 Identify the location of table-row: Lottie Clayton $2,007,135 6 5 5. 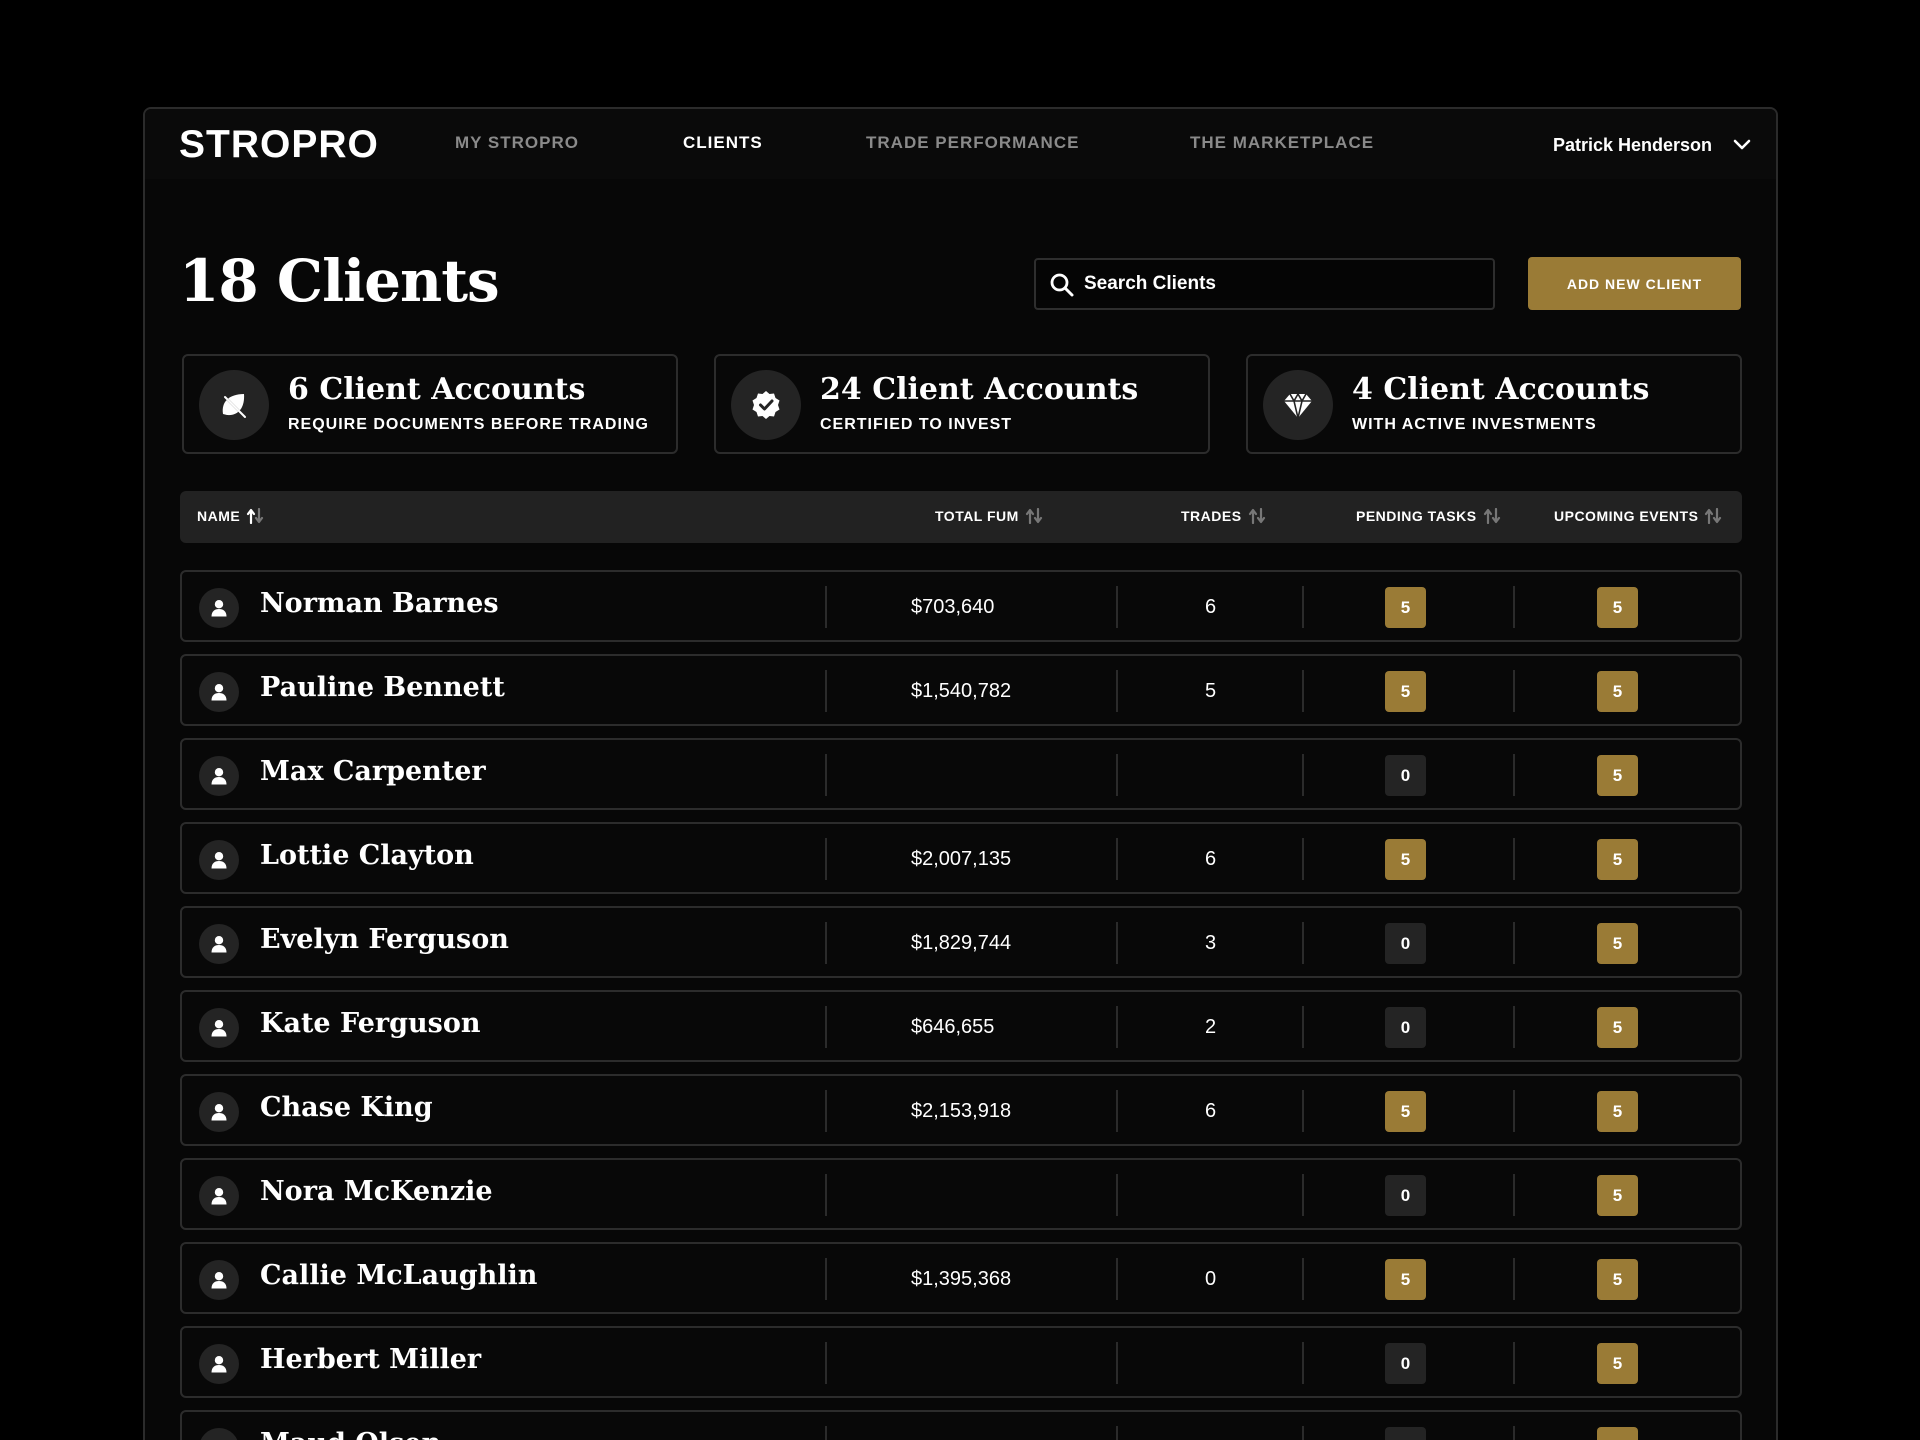
(961, 858).